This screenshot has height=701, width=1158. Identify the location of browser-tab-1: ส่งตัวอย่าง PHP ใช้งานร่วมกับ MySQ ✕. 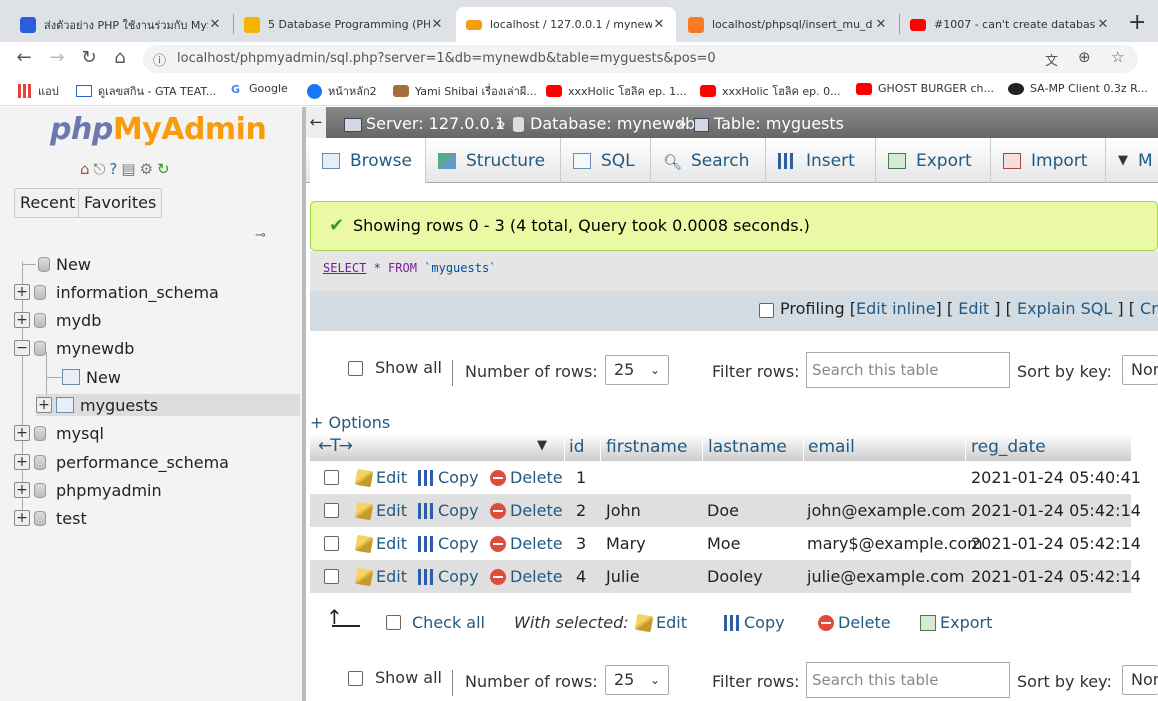
(121, 24).